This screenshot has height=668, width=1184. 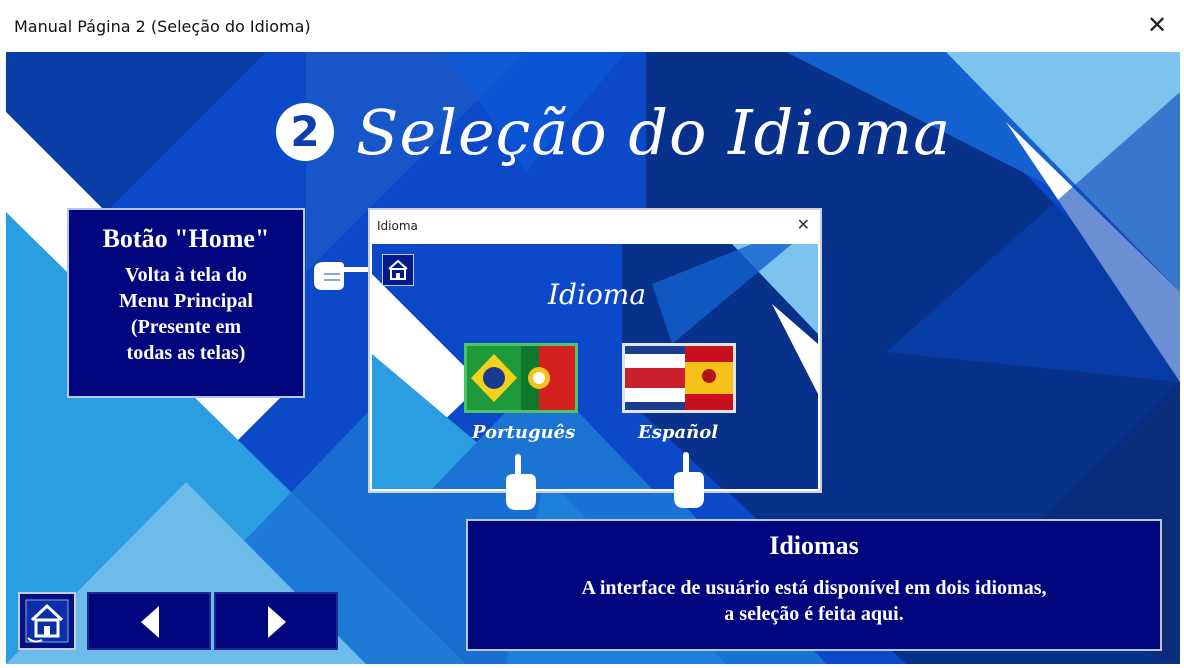 I want to click on step-number-badge: 2, so click(x=305, y=132).